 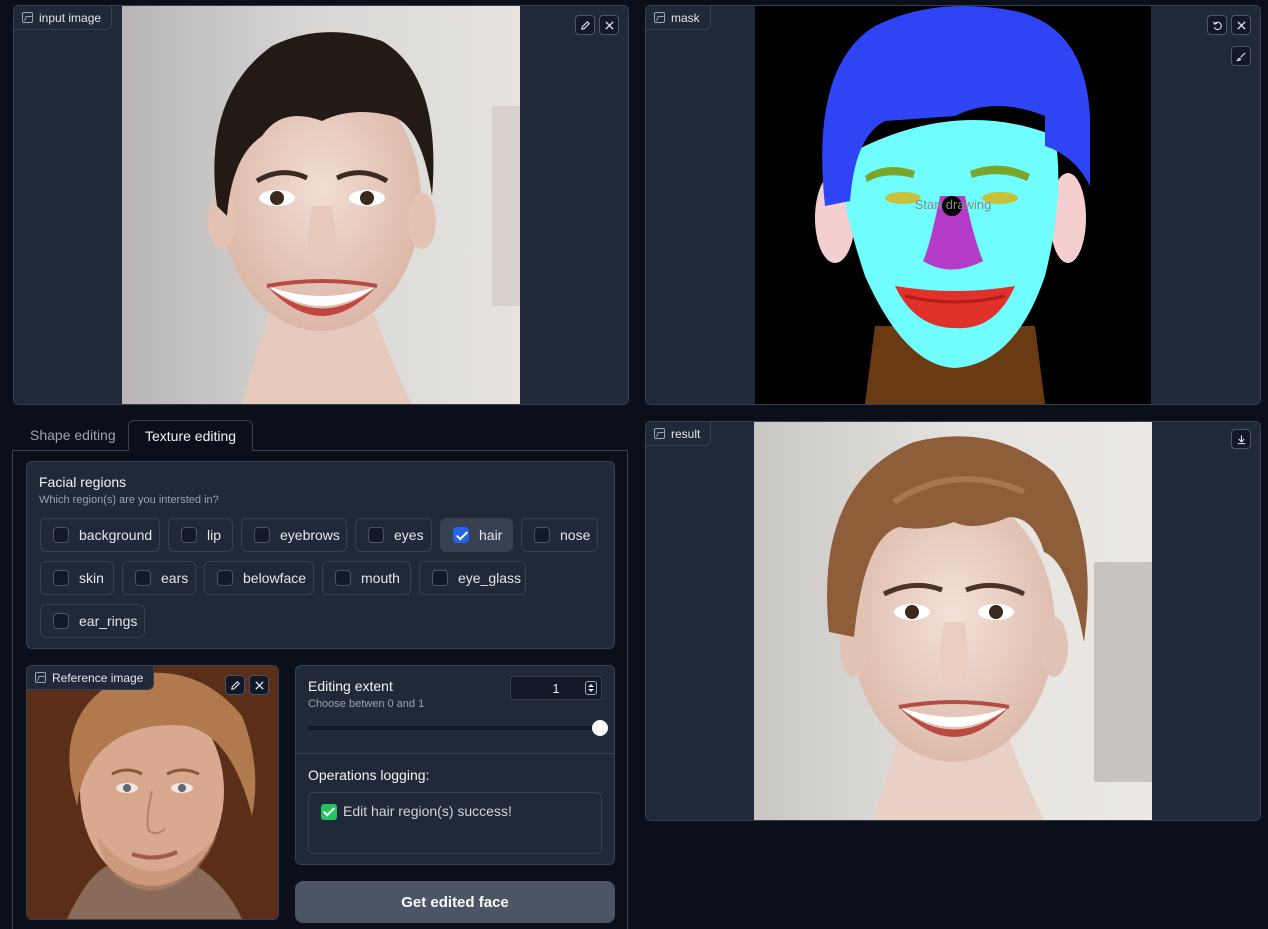 I want to click on editing-tabs: Shape editing Texture editing, so click(x=320, y=435).